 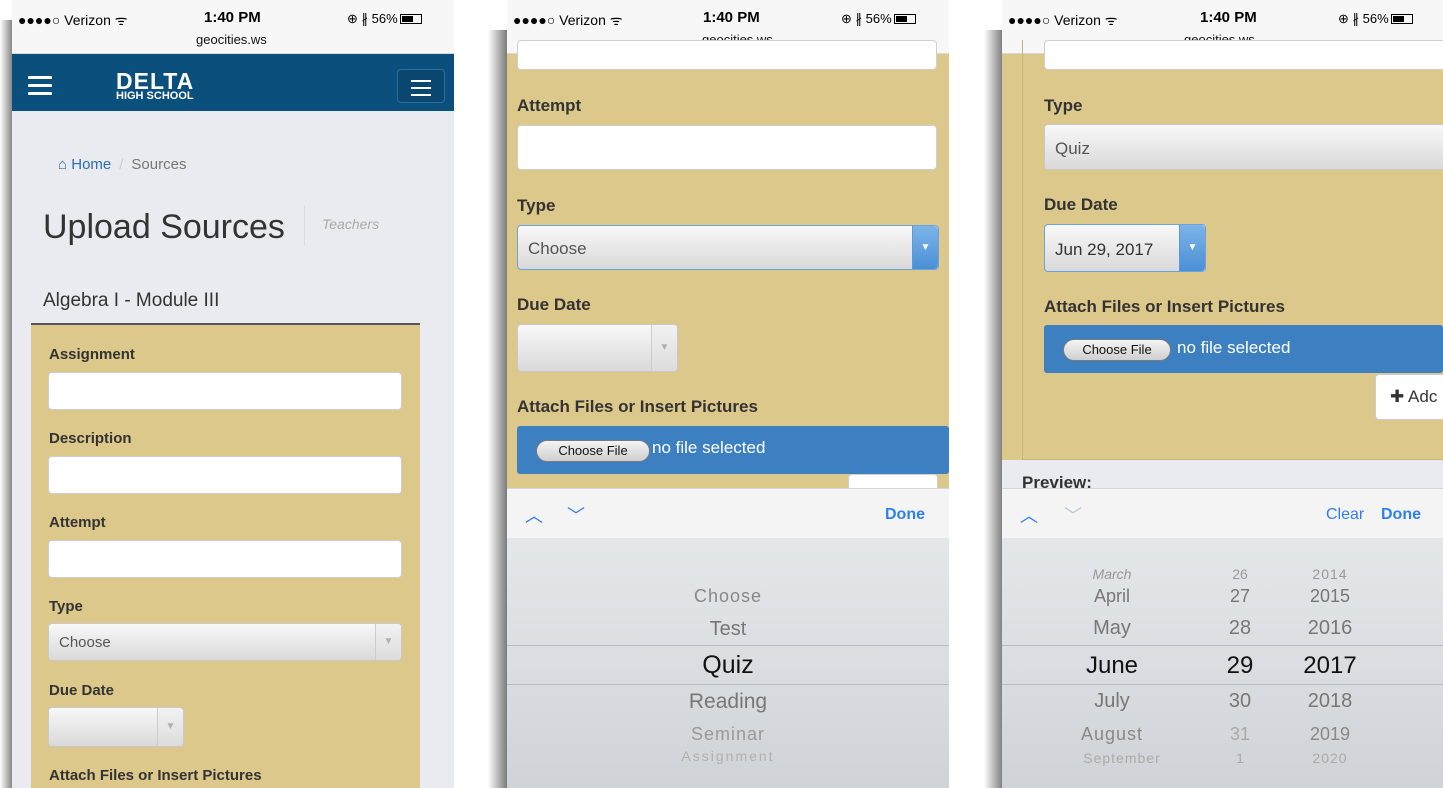 I want to click on breadcrumb: ⌂ Home / Sources, so click(x=122, y=164).